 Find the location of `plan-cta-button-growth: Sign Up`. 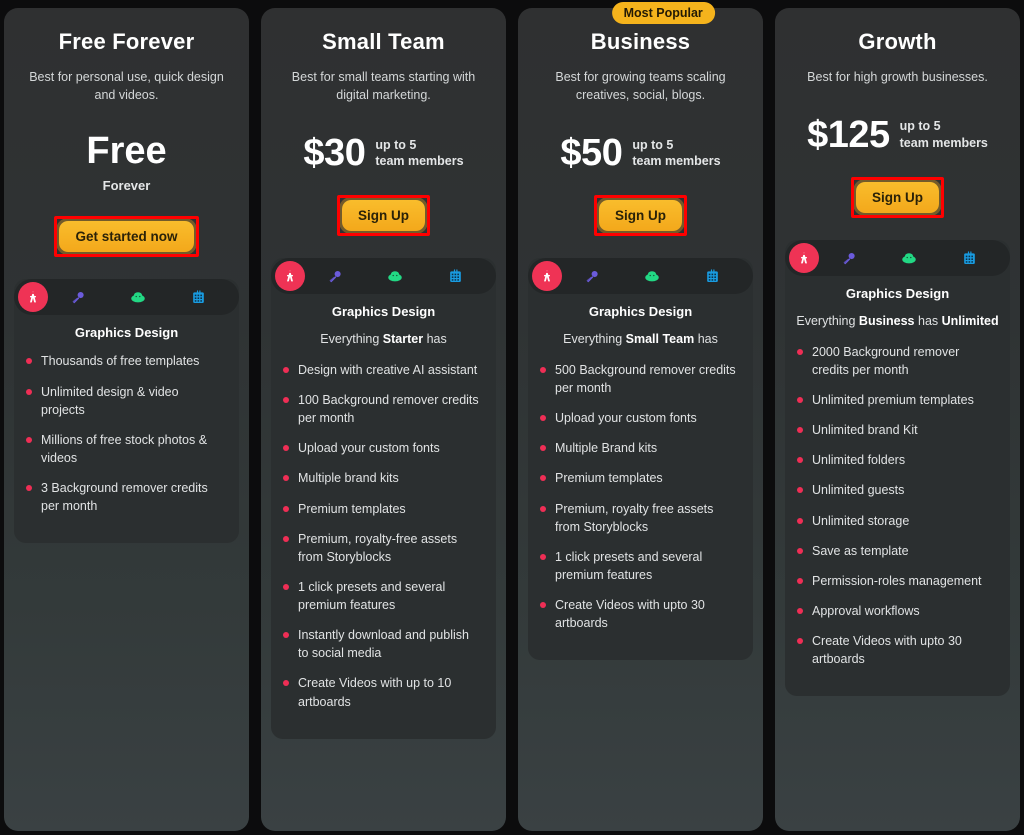

plan-cta-button-growth: Sign Up is located at coordinates (897, 197).